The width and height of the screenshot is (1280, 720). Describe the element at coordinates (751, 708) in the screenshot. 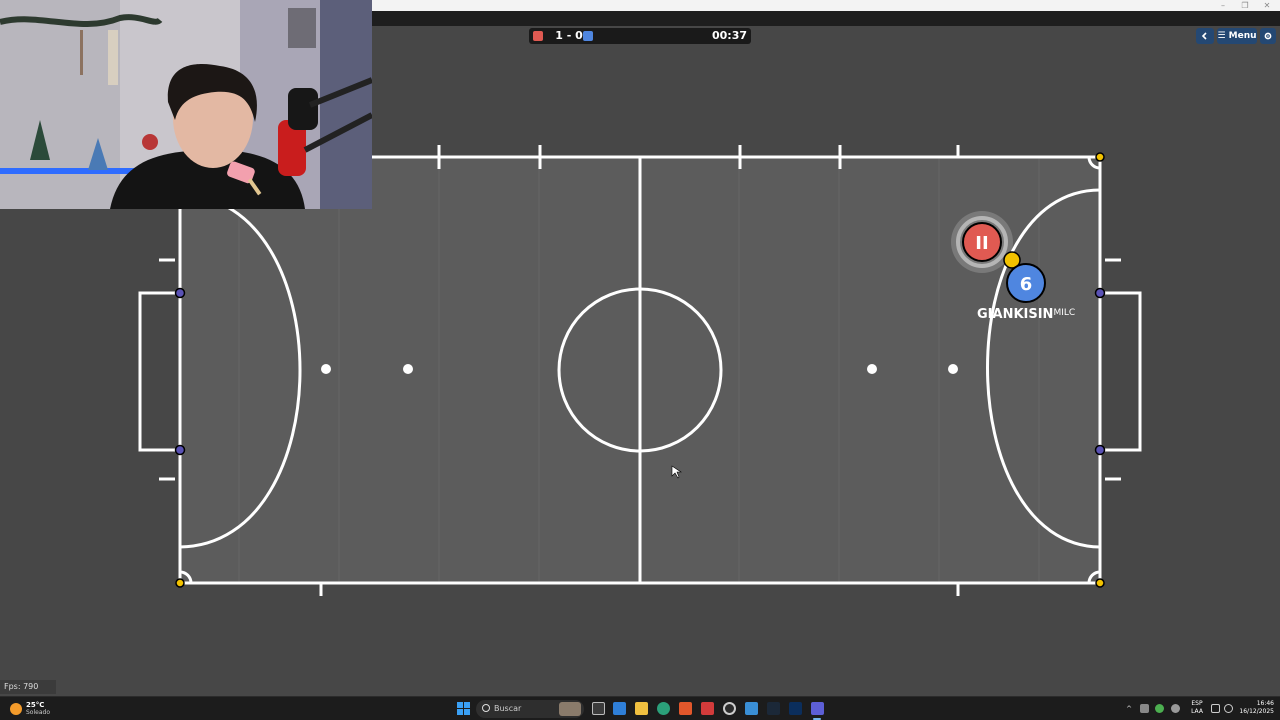

I see `paint-icon` at that location.